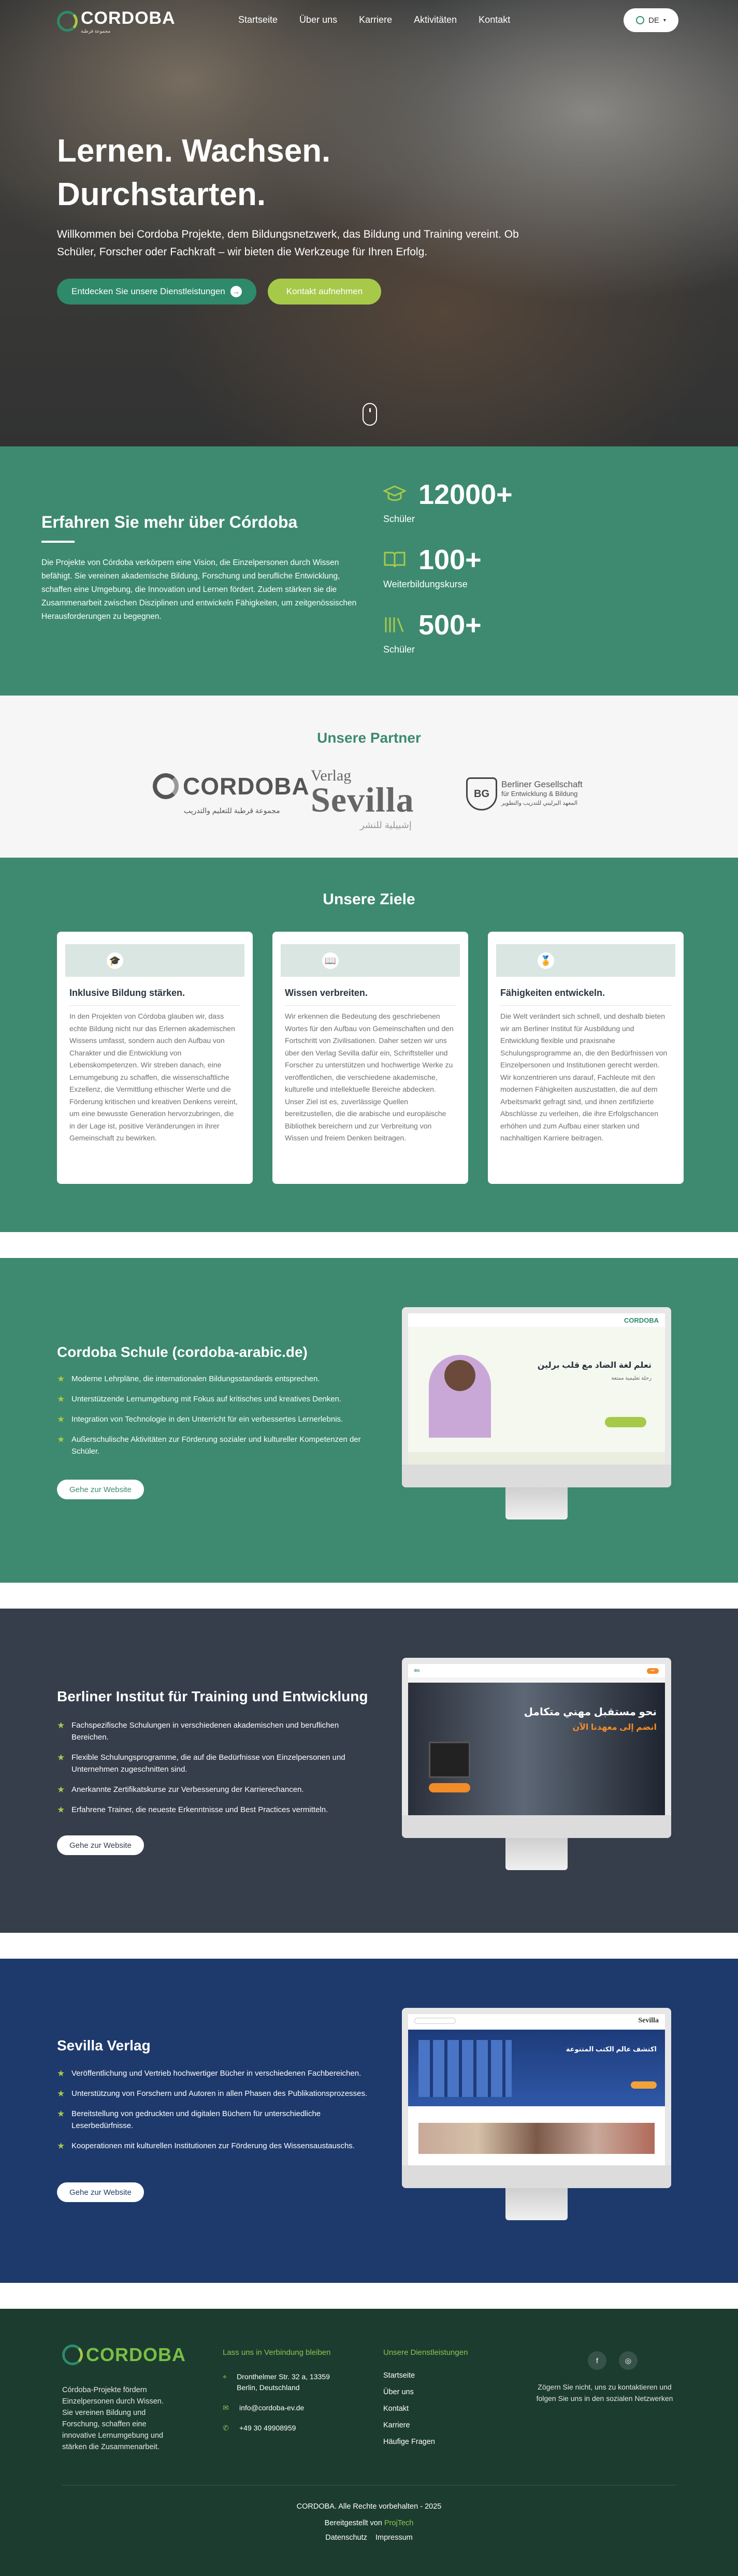 This screenshot has height=2576, width=738. I want to click on footer-email: ✉ info@cordoba-ev.de, so click(287, 2408).